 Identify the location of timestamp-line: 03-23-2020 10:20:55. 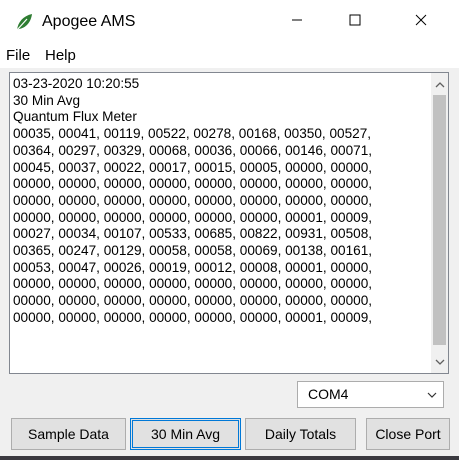
(76, 83).